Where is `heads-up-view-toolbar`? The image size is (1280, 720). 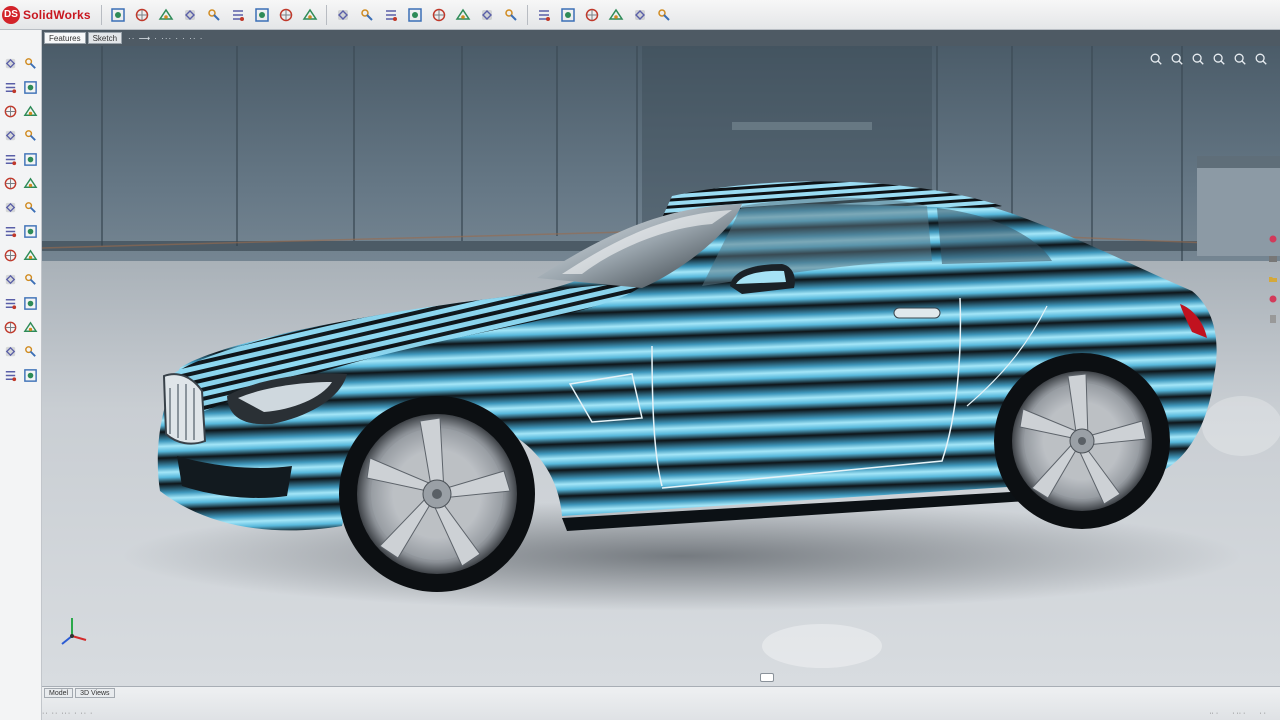 heads-up-view-toolbar is located at coordinates (1208, 59).